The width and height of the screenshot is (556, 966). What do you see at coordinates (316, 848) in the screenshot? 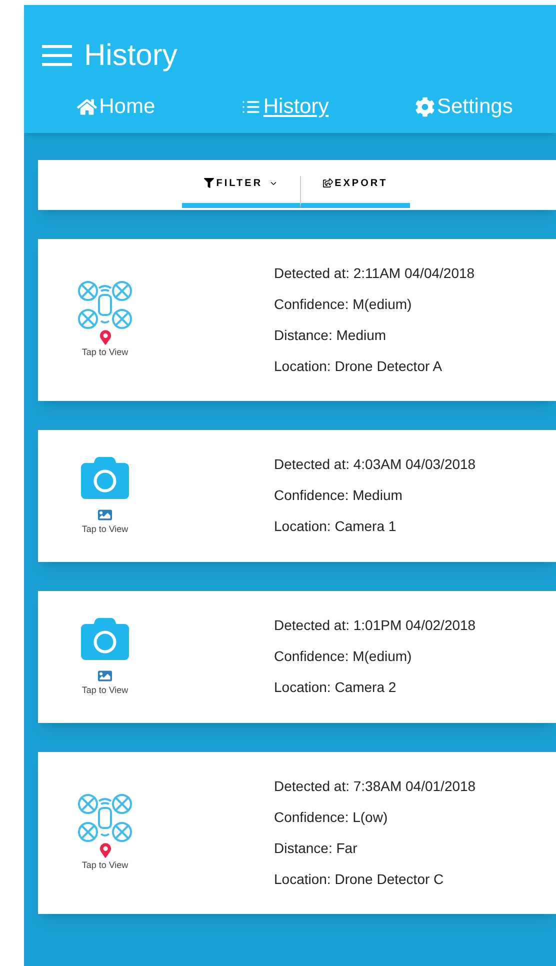
I see `detection-detail: Distance: Far` at bounding box center [316, 848].